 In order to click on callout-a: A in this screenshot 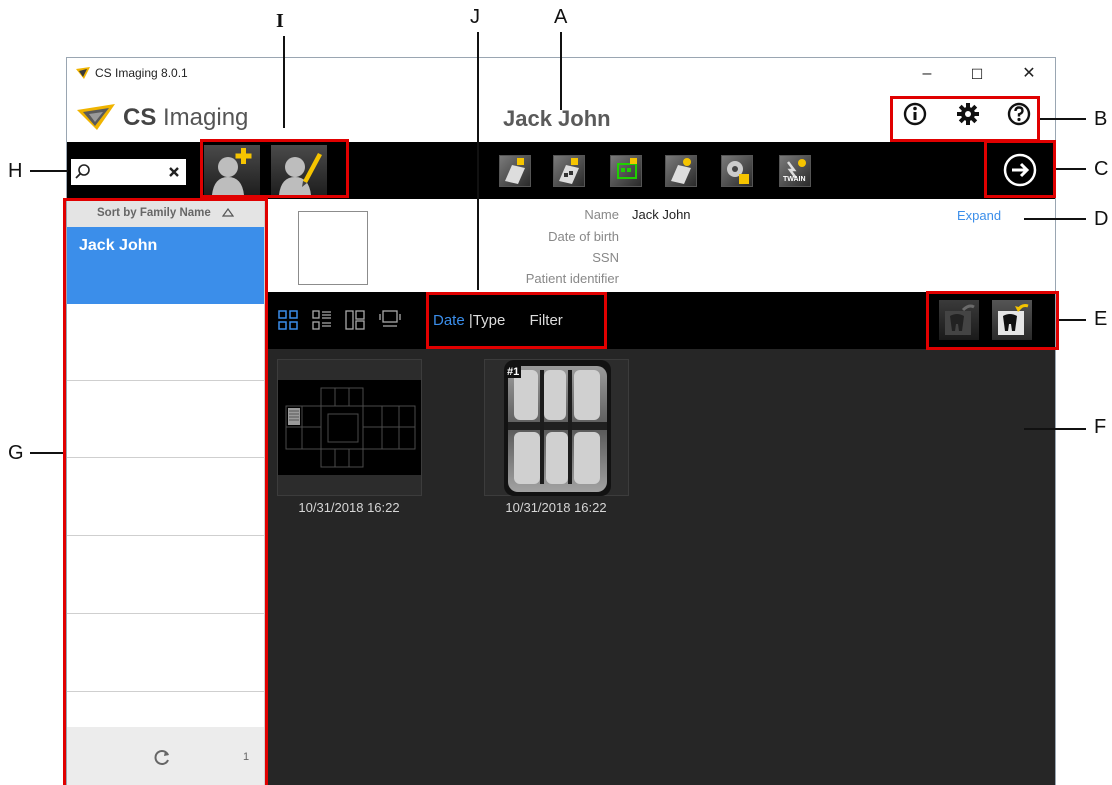, I will do `click(561, 17)`.